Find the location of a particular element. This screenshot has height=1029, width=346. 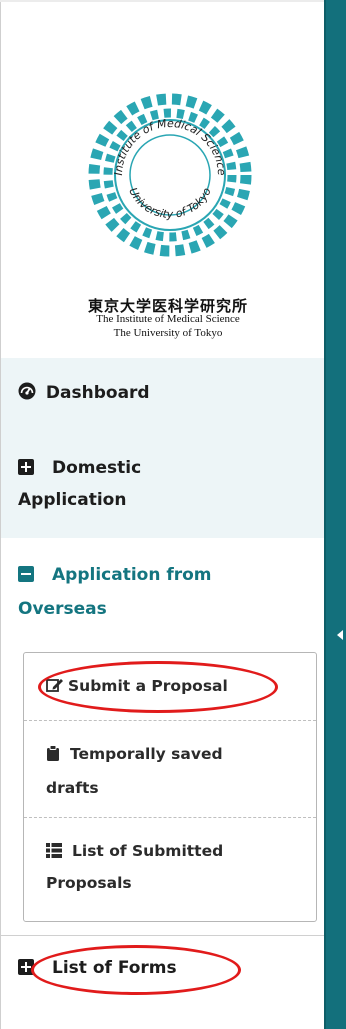

dashboard-gauge-icon is located at coordinates (27, 391).